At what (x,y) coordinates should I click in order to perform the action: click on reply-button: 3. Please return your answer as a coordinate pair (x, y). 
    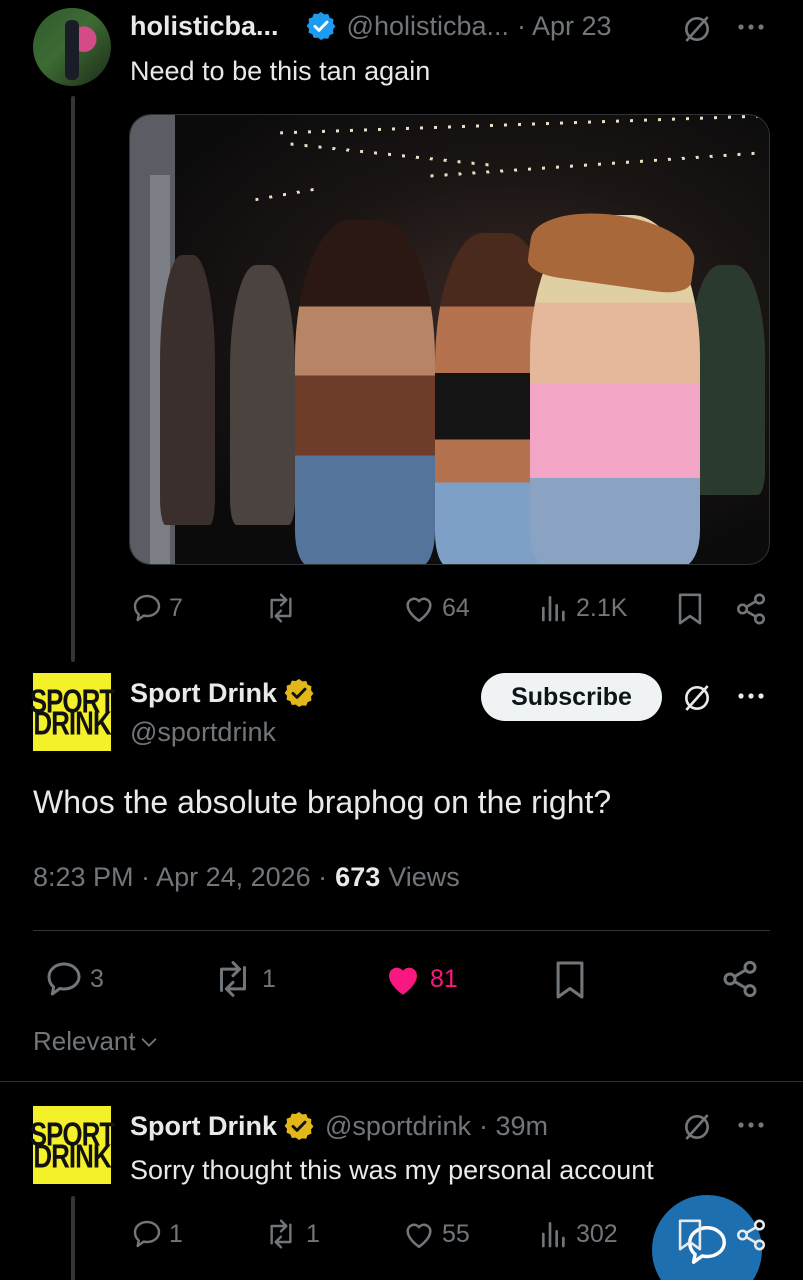
    Looking at the image, I should click on (74, 979).